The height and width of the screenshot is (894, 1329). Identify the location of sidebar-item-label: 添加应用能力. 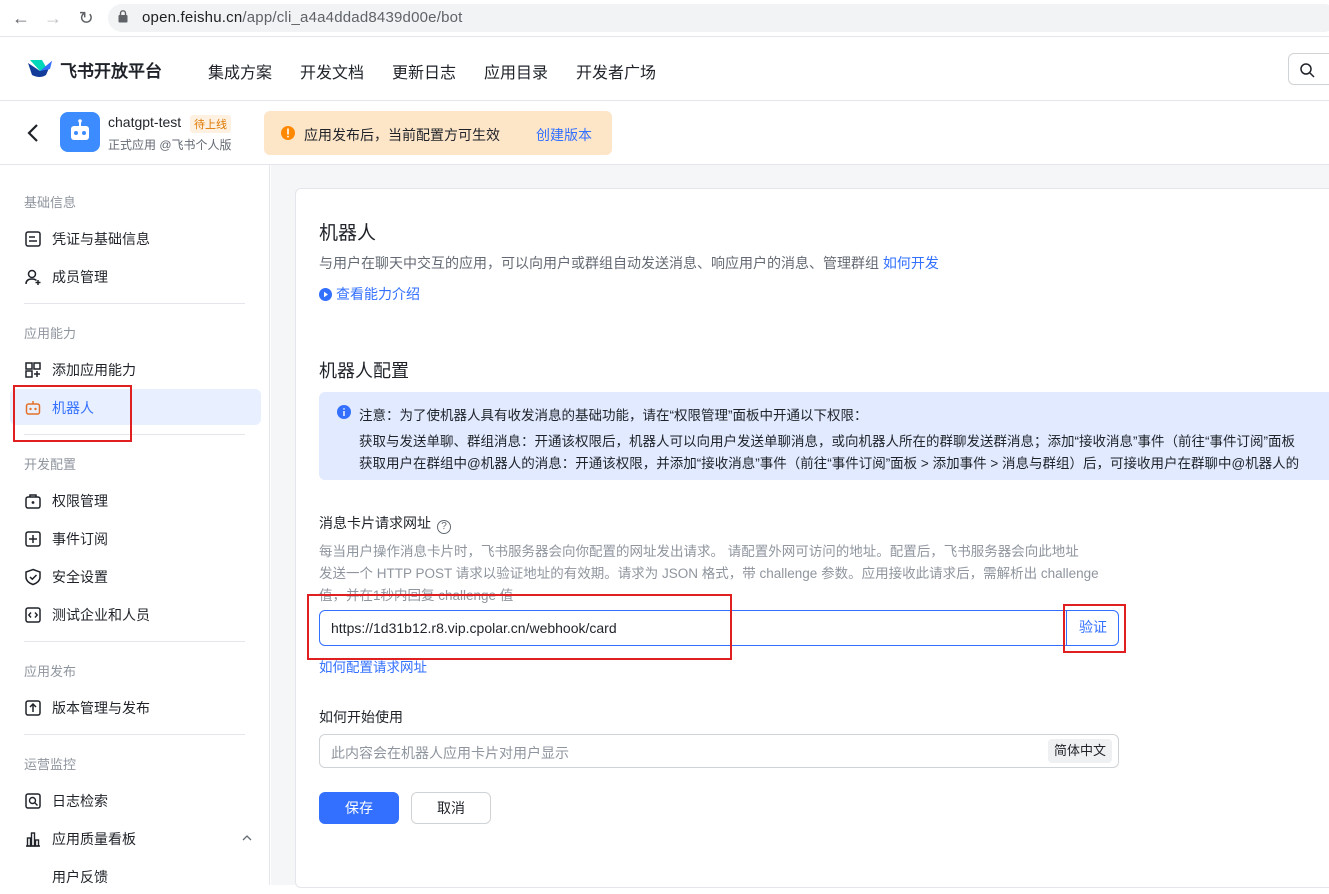
(94, 370).